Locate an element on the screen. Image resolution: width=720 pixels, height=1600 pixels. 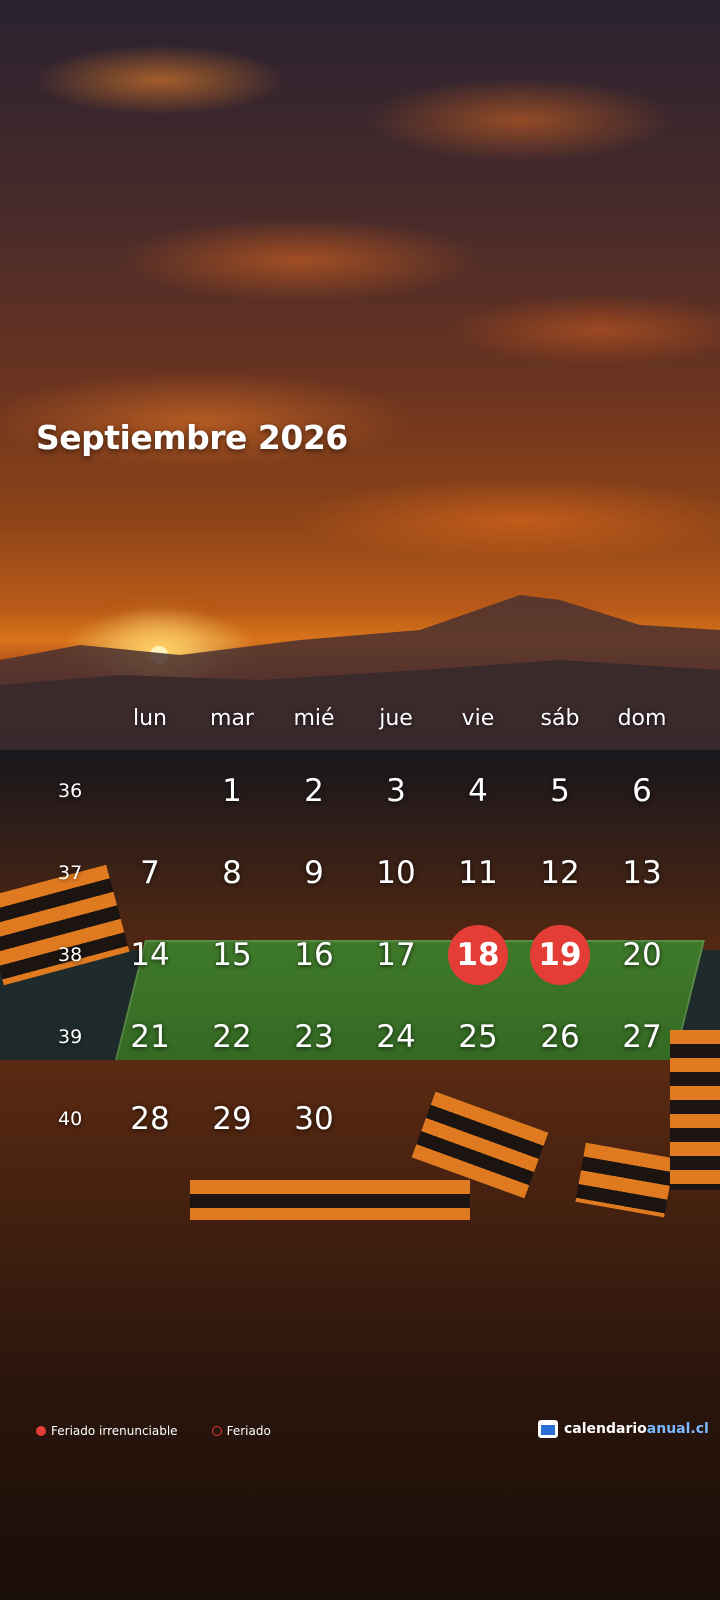
brand-logo: calendarioanual.cl is located at coordinates (623, 1429).